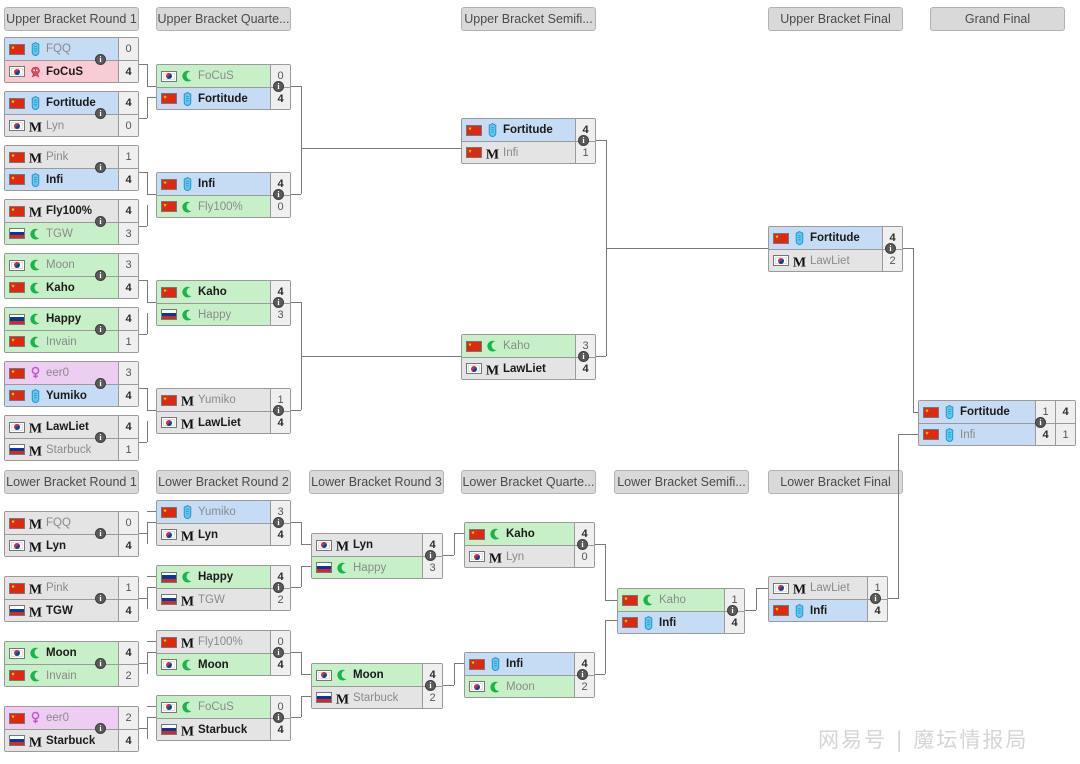 The image size is (1080, 764). I want to click on match-row: M LawLiet 1, so click(828, 588).